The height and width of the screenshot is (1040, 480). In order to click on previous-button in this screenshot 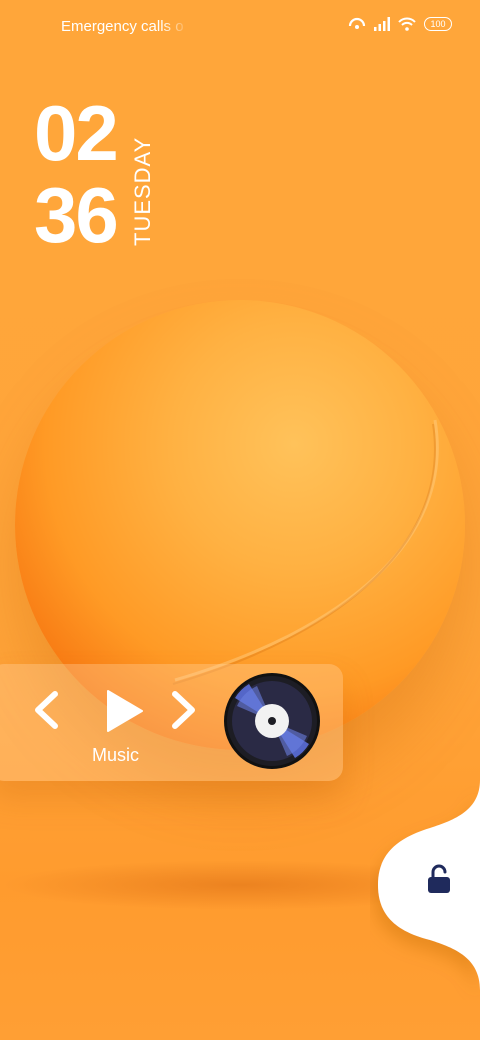, I will do `click(46, 710)`.